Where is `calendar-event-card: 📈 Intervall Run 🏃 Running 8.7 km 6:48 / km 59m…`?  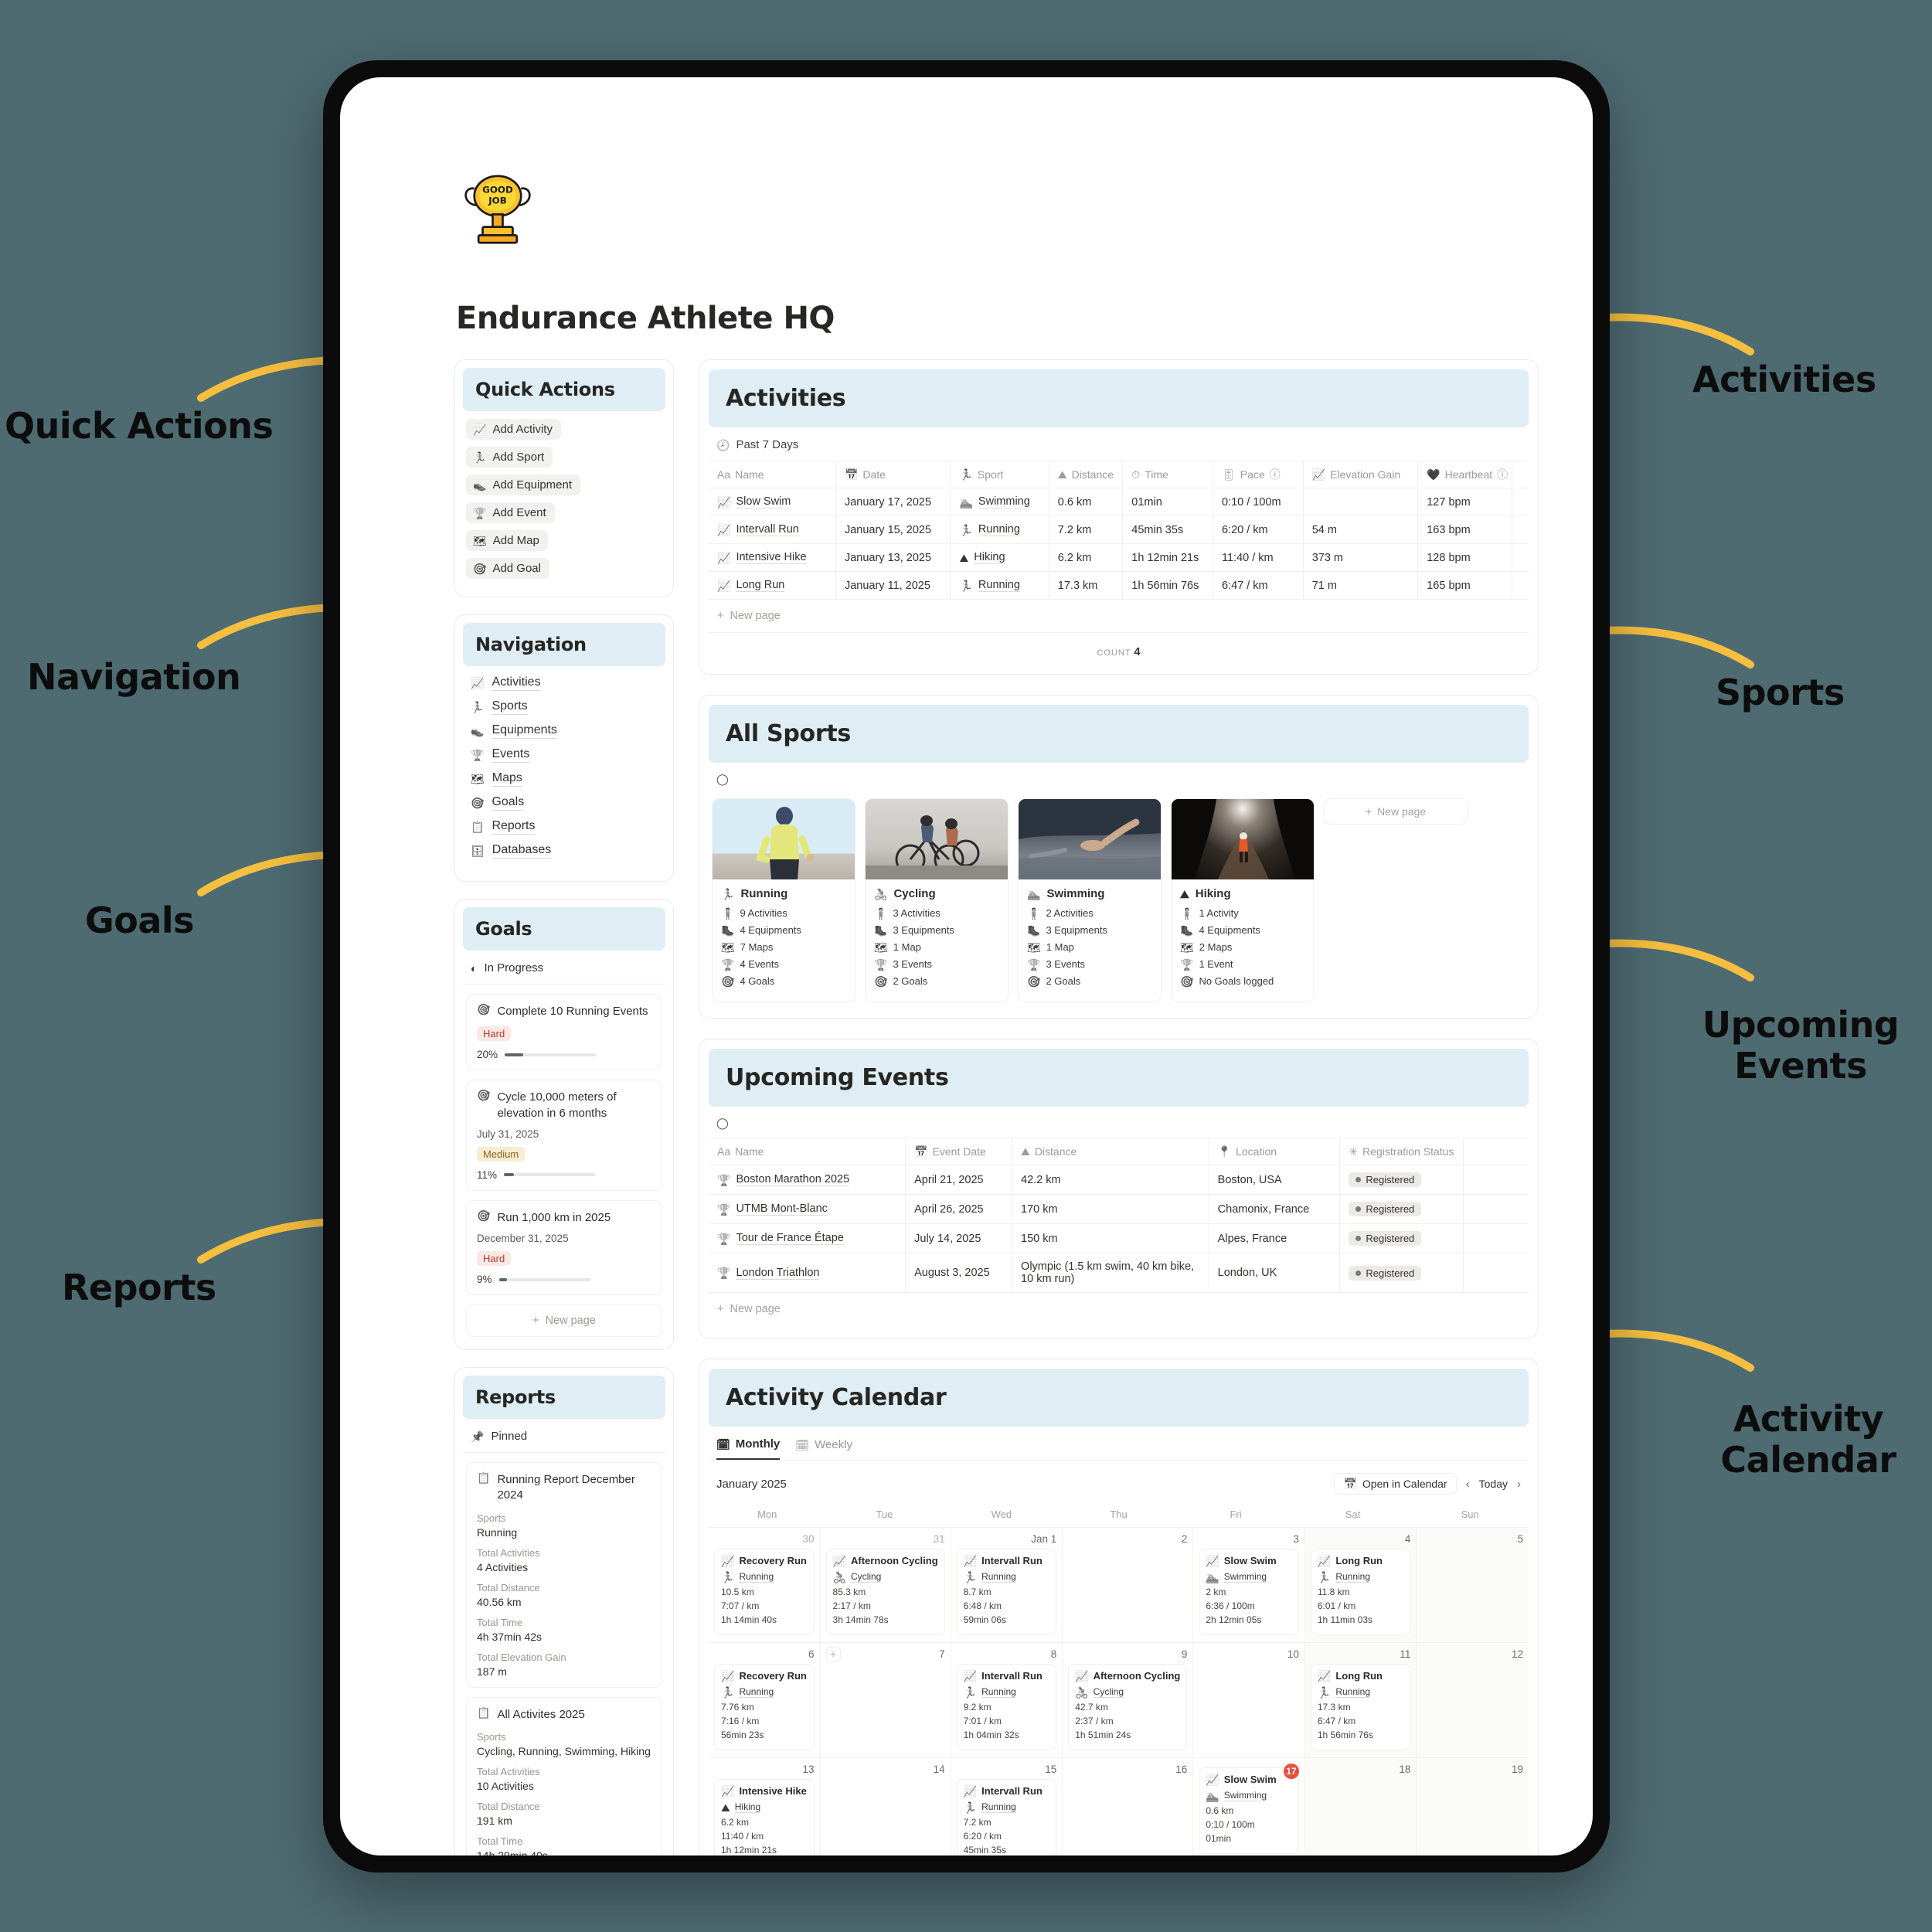 calendar-event-card: 📈 Intervall Run 🏃 Running 8.7 km 6:48 / km 59m… is located at coordinates (1006, 1592).